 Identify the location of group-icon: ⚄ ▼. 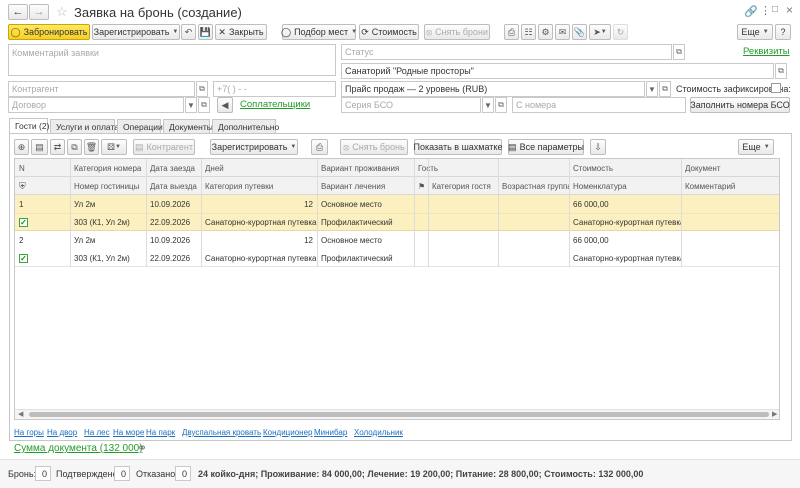
(114, 147).